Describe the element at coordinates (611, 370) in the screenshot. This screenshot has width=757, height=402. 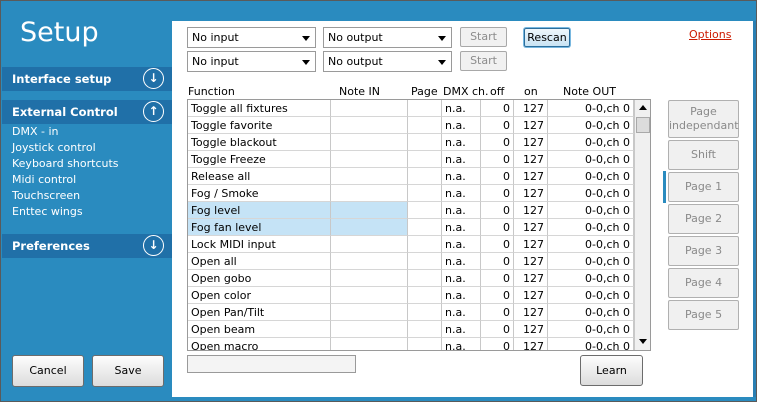
I see `learn-button: Learn` at that location.